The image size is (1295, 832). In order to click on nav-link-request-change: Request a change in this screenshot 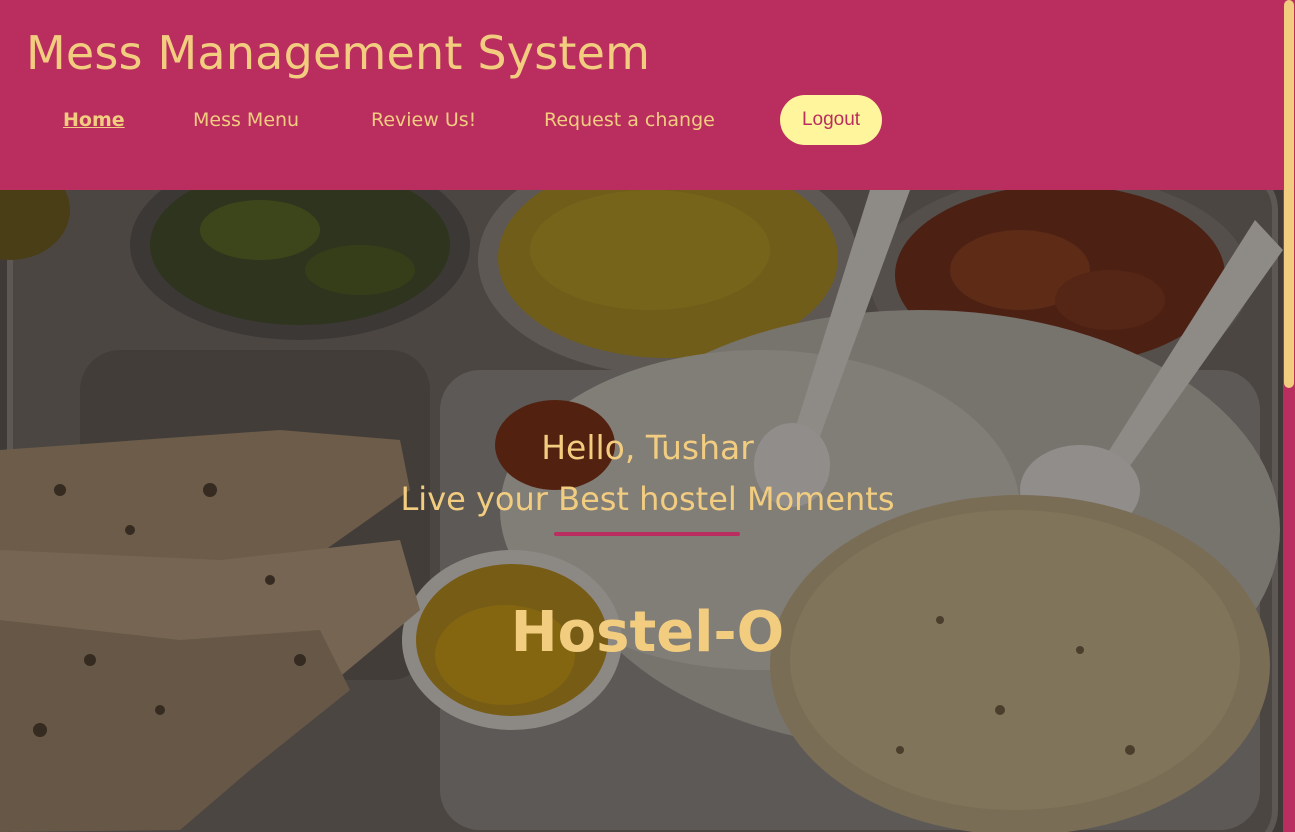, I will do `click(629, 120)`.